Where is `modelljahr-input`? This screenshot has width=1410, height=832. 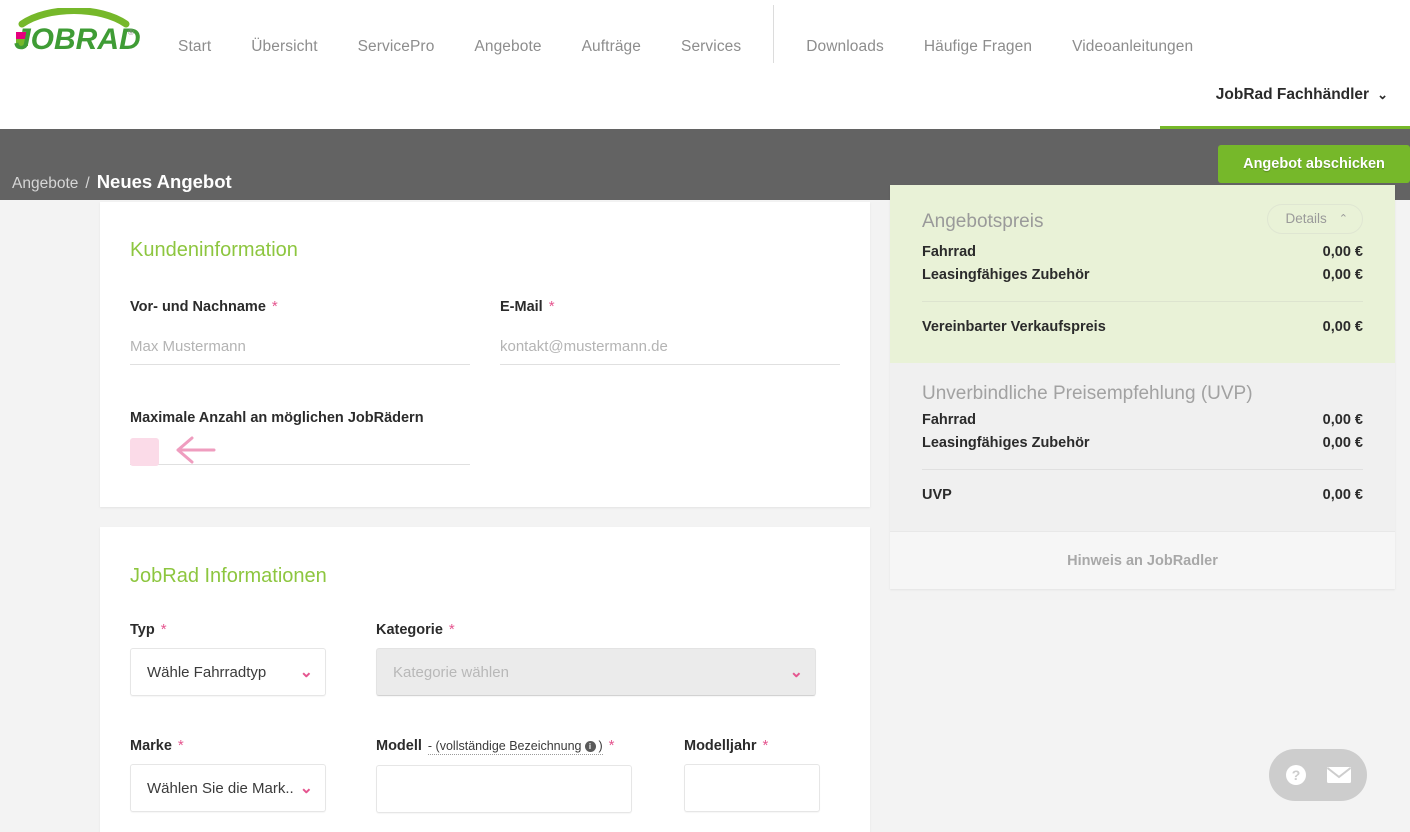
modelljahr-input is located at coordinates (752, 788).